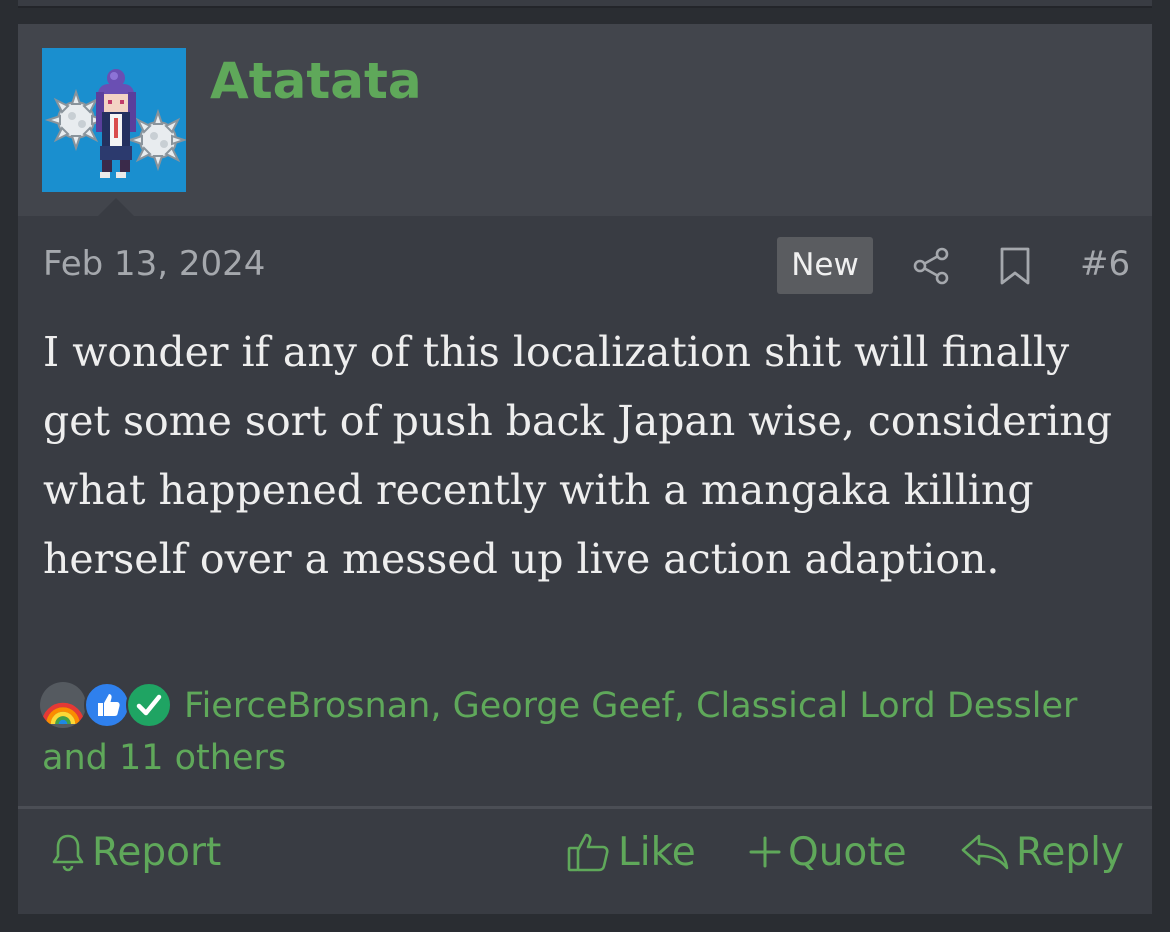 The width and height of the screenshot is (1170, 932). I want to click on previous-post-edge, so click(585, 4).